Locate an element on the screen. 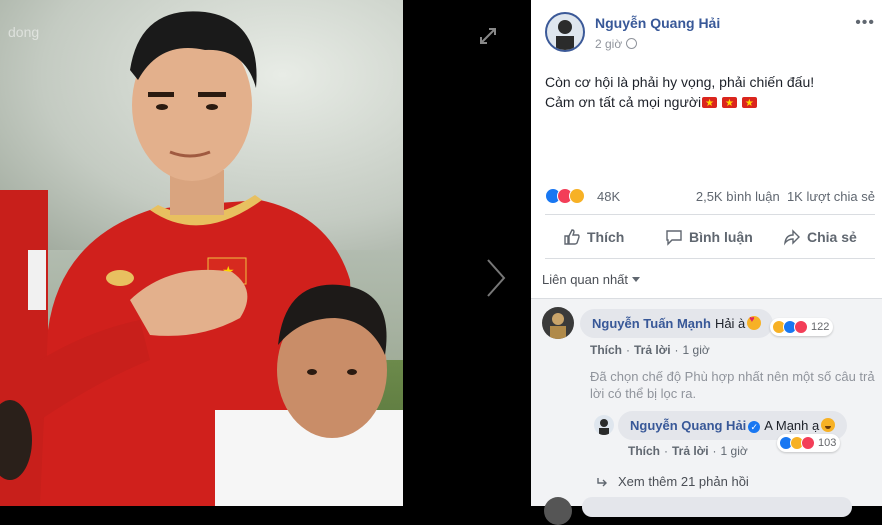 Image resolution: width=882 pixels, height=525 pixels. share-icon is located at coordinates (791, 237).